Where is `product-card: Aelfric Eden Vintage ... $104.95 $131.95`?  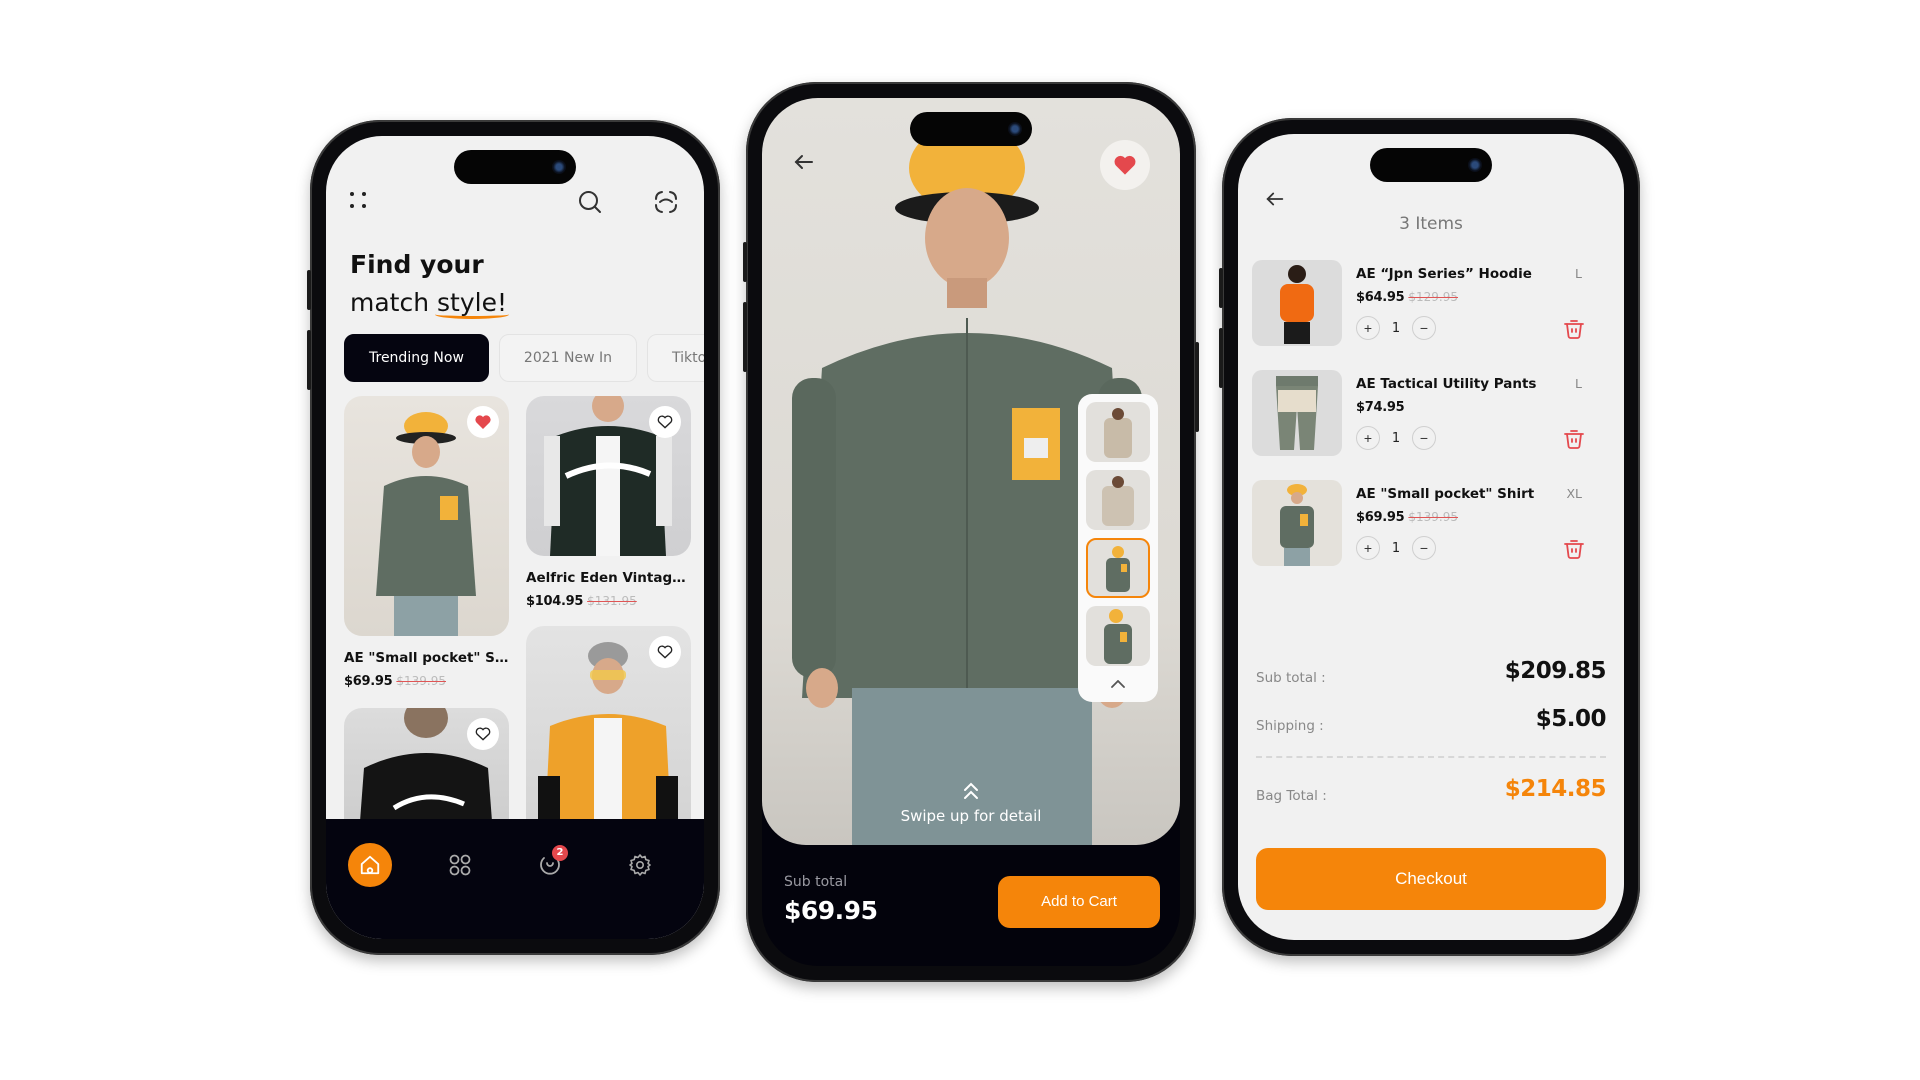 product-card: Aelfric Eden Vintage ... $104.95 $131.95 is located at coordinates (608, 502).